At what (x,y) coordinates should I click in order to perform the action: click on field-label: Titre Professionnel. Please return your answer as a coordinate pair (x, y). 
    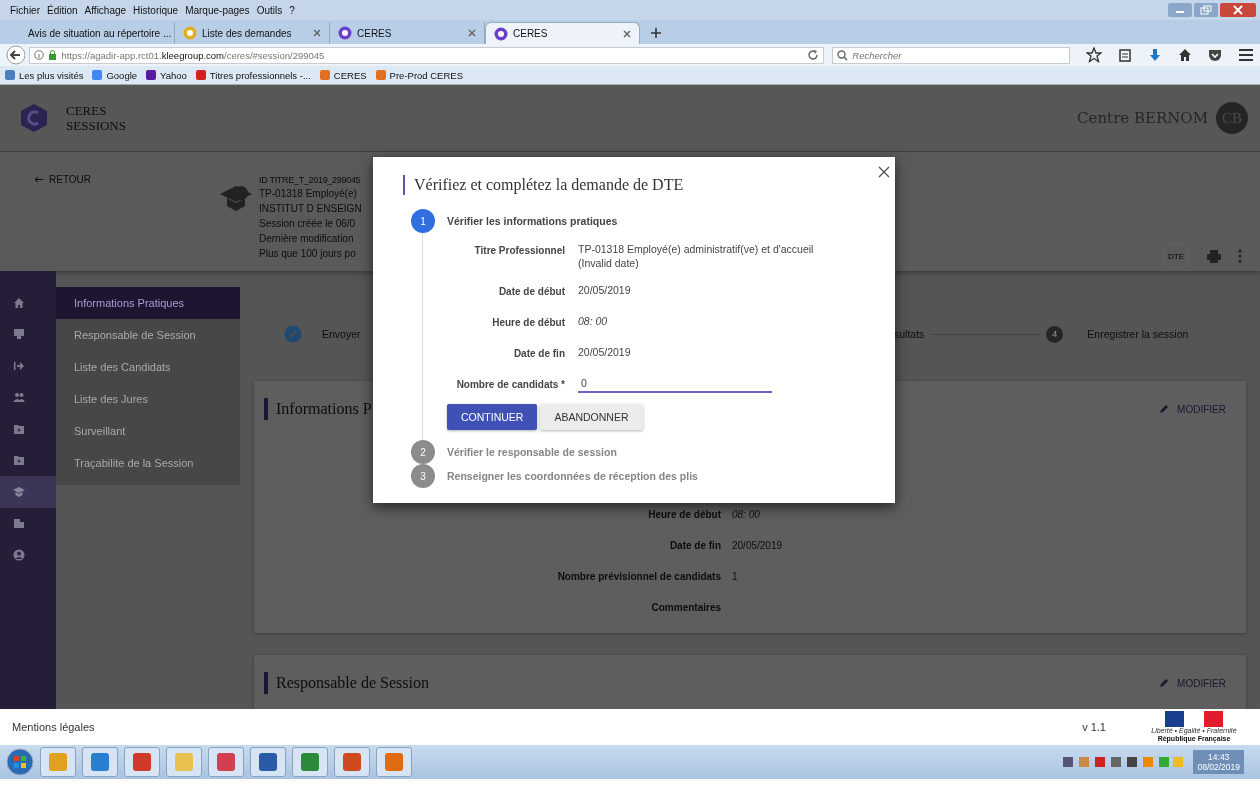
    Looking at the image, I should click on (519, 251).